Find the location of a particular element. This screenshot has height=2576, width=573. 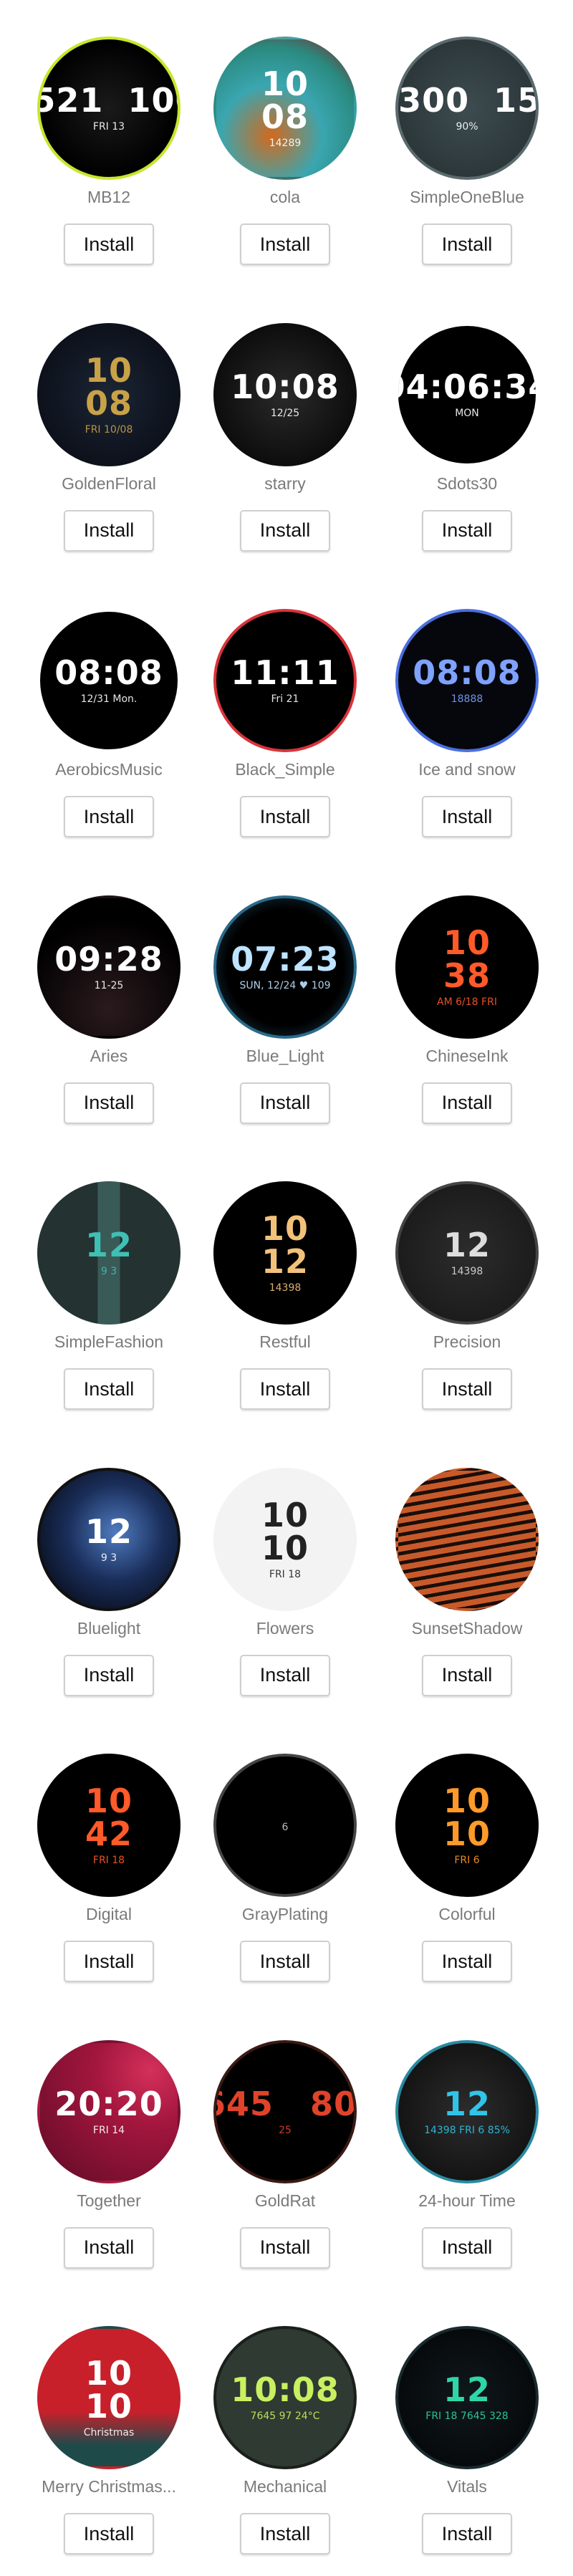

watchface-card: 12 FRI 18 7645 328 Vitals Install is located at coordinates (465, 2432).